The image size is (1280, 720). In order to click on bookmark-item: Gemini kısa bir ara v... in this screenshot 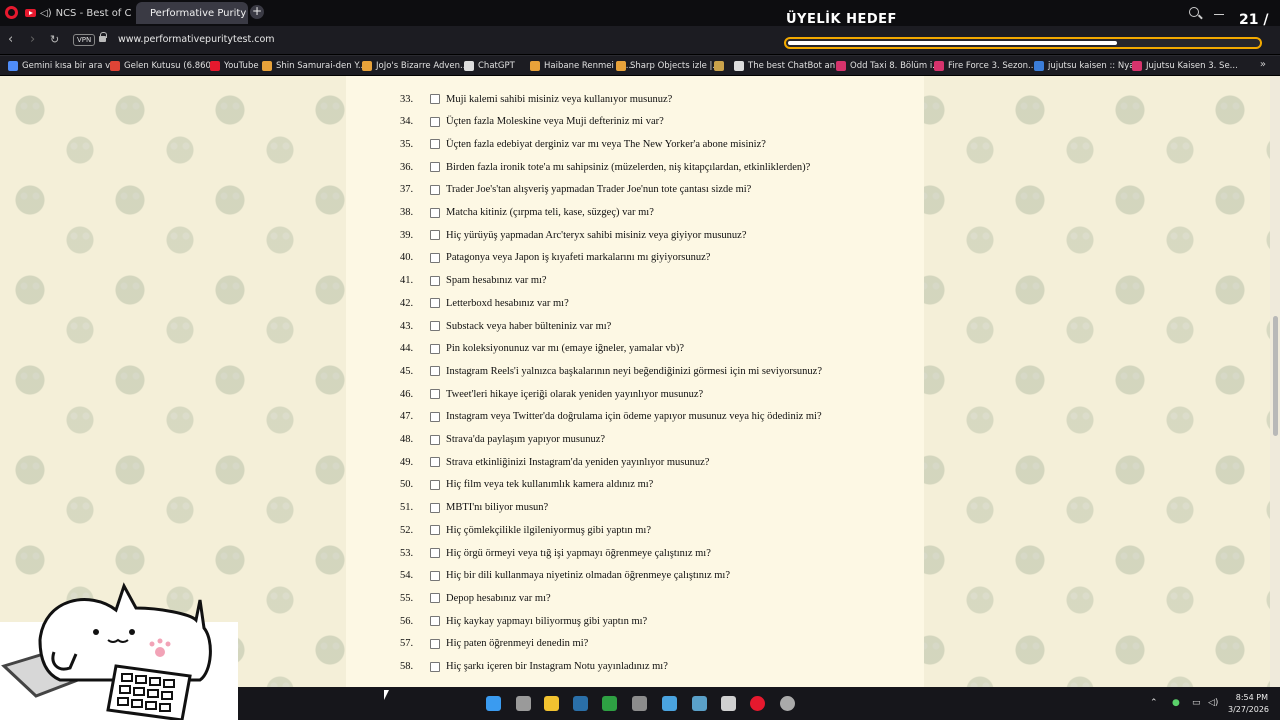, I will do `click(63, 66)`.